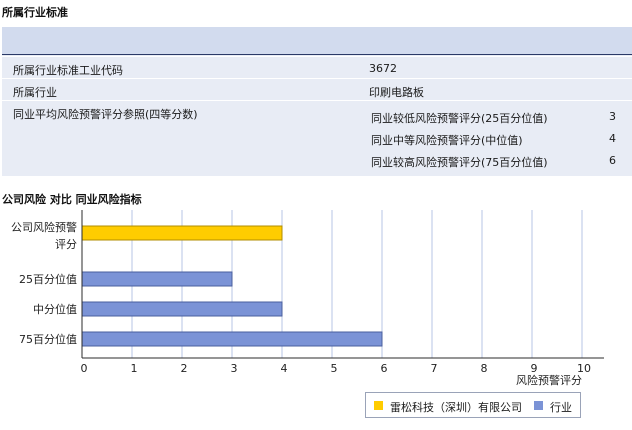  Describe the element at coordinates (284, 368) in the screenshot. I see `x-tick-label: 4` at that location.